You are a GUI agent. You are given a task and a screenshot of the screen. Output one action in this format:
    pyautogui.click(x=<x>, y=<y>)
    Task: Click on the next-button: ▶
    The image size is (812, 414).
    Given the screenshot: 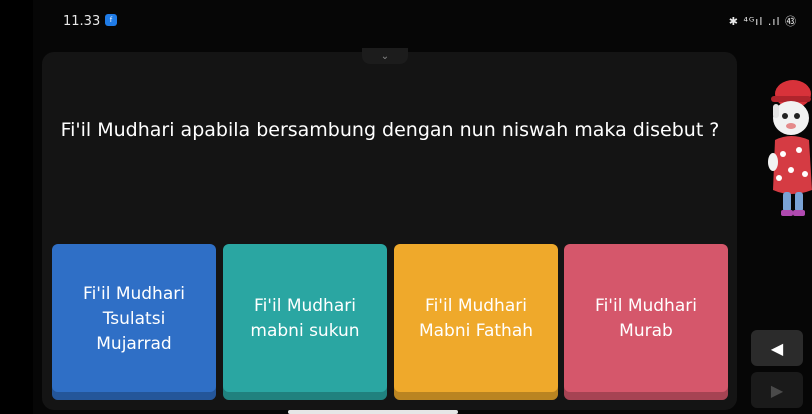 What is the action you would take?
    pyautogui.click(x=777, y=390)
    